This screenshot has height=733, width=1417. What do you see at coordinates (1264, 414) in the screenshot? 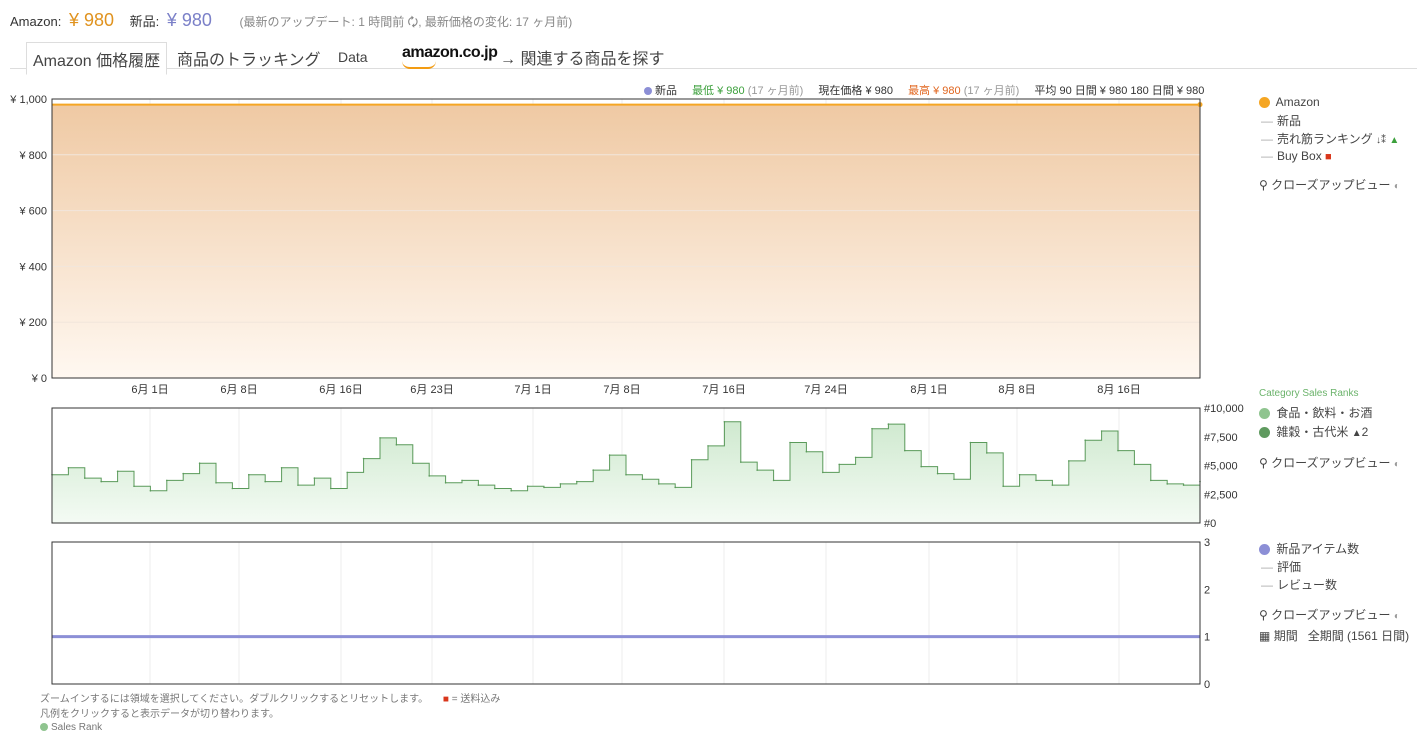
I see `cat1-dot-icon` at bounding box center [1264, 414].